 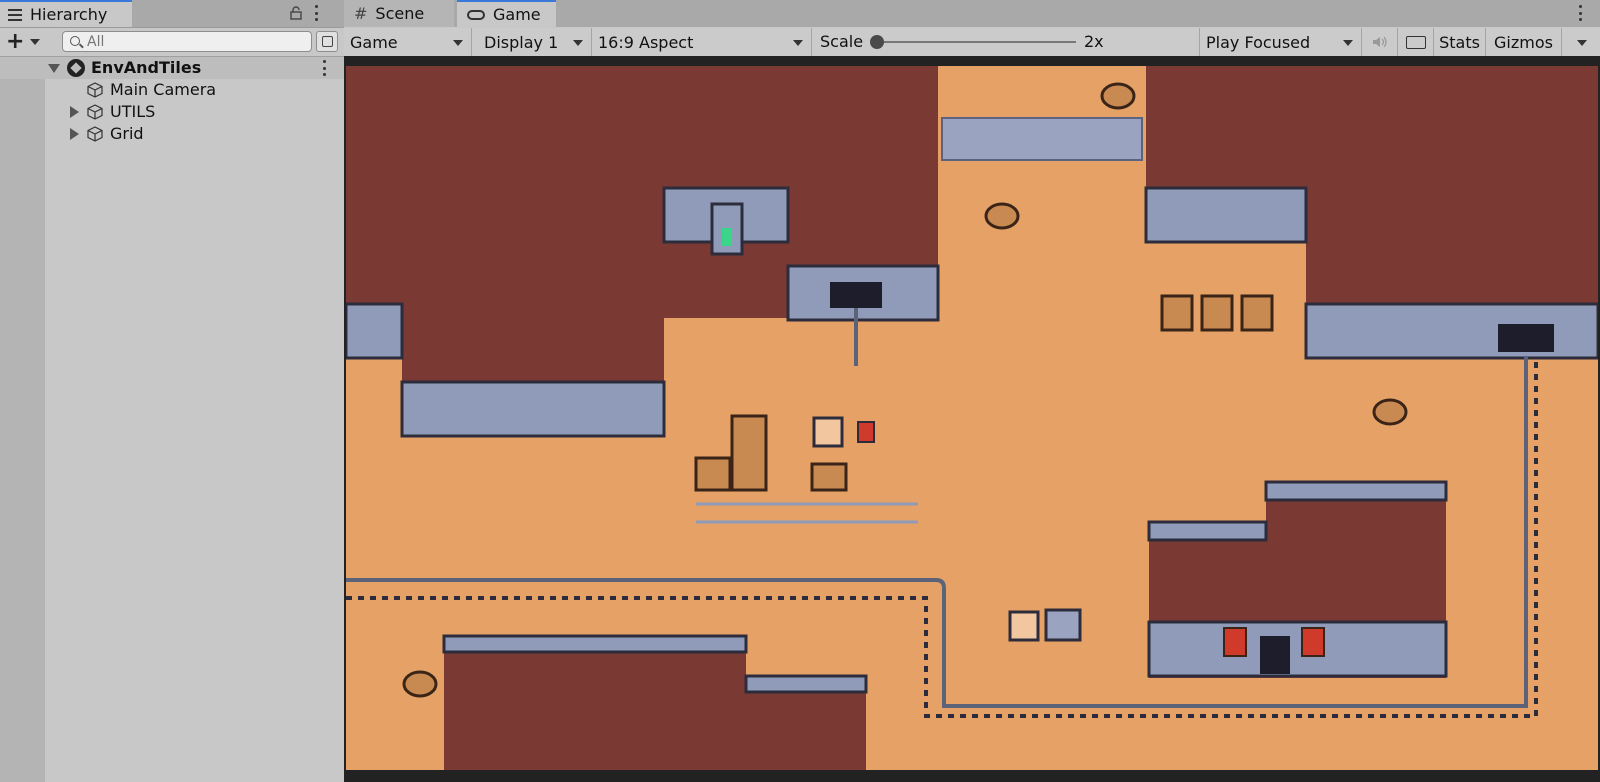 I want to click on display-value: Display 1, so click(x=521, y=42).